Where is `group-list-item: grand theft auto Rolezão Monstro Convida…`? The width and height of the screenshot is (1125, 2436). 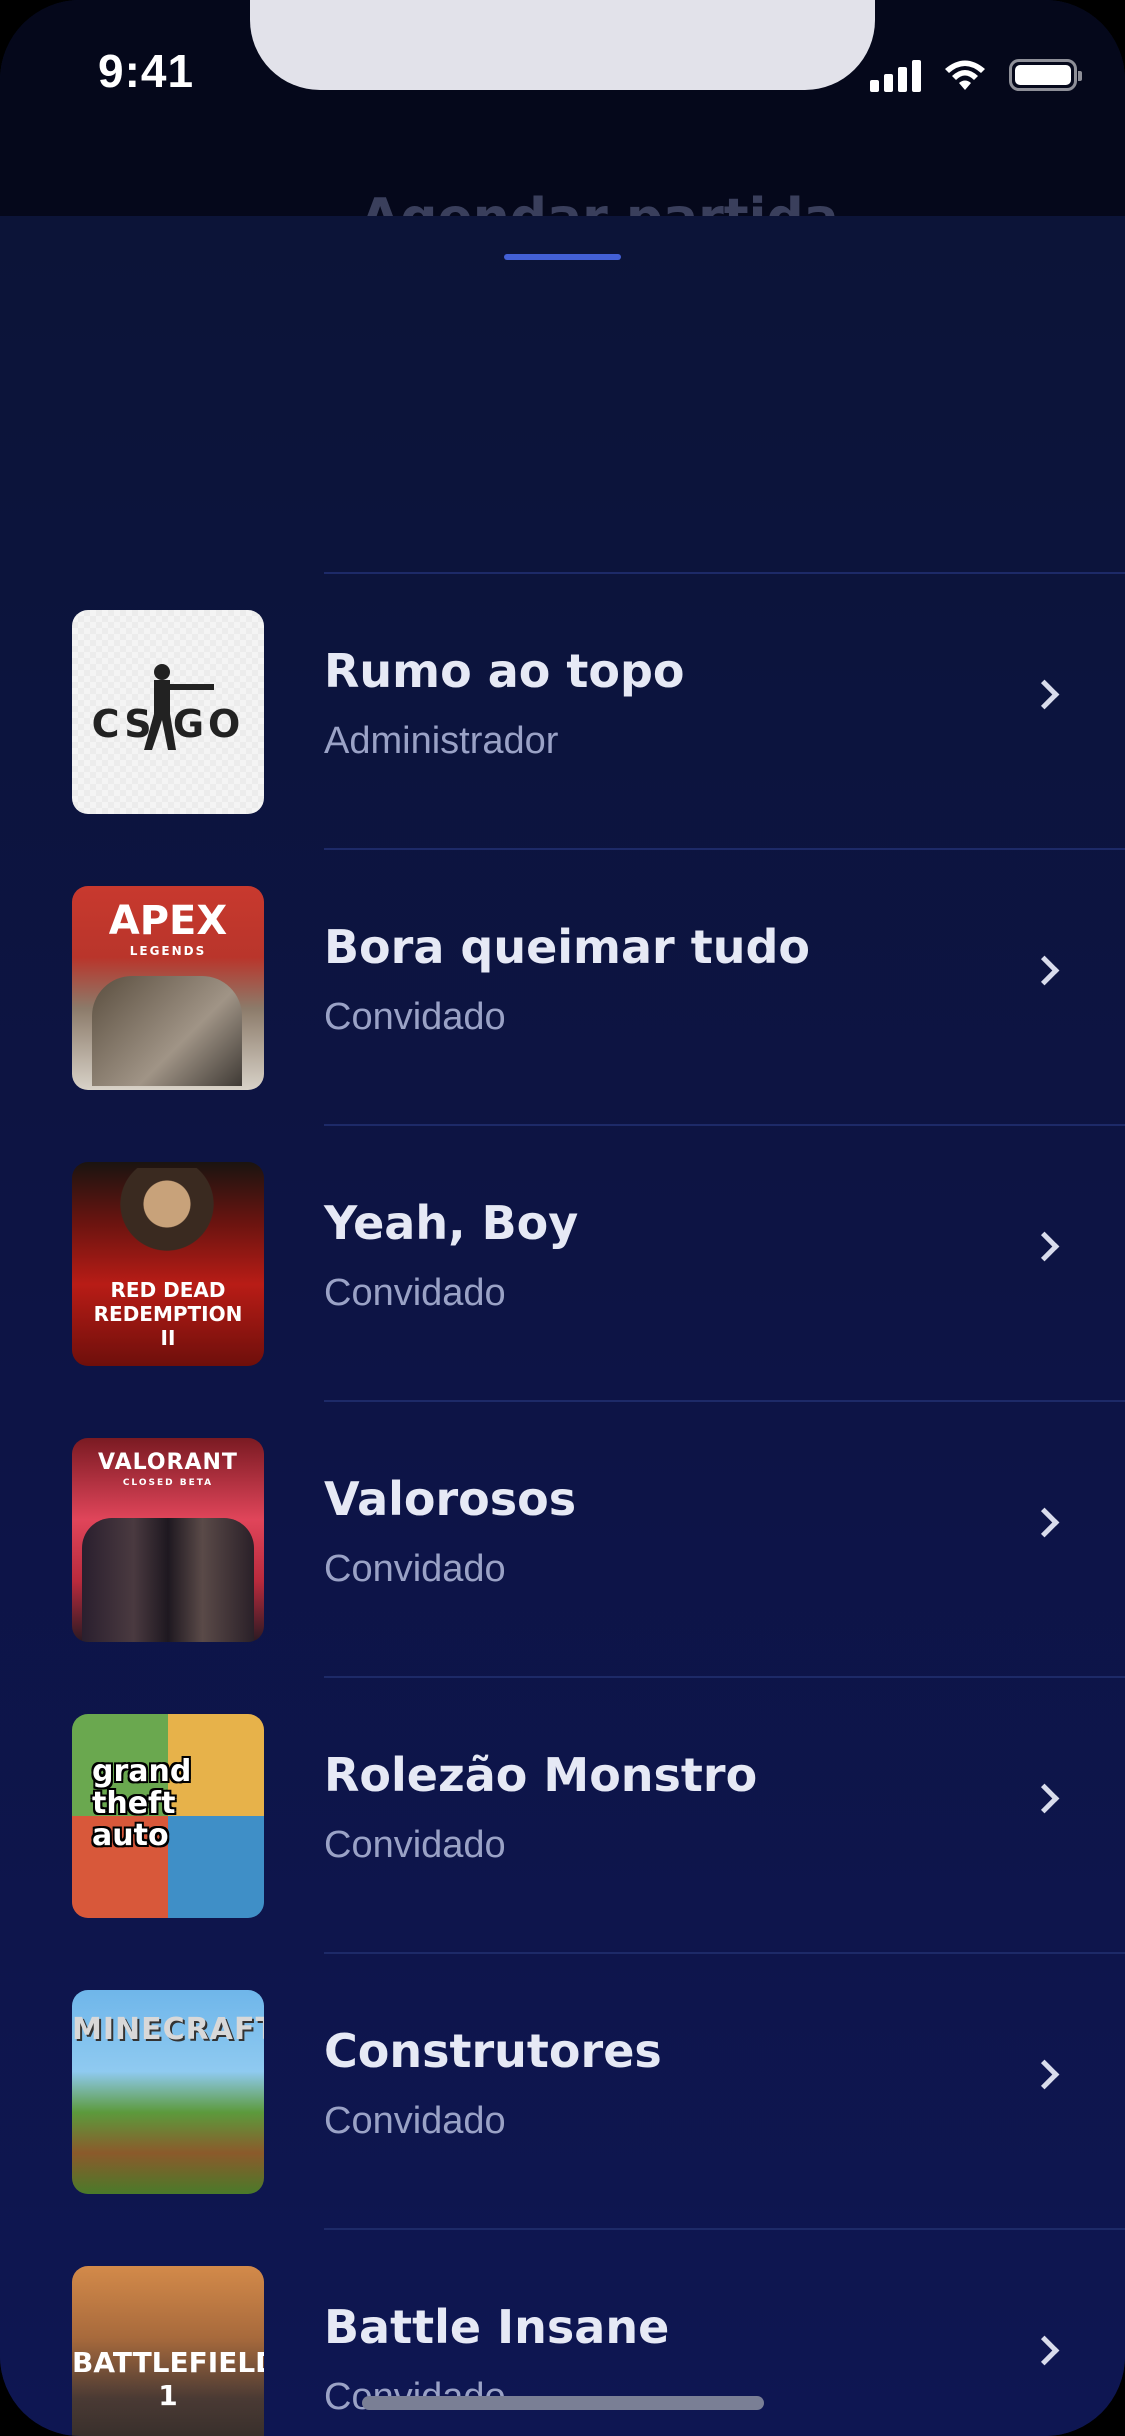 group-list-item: grand theft auto Rolezão Monstro Convida… is located at coordinates (562, 1814).